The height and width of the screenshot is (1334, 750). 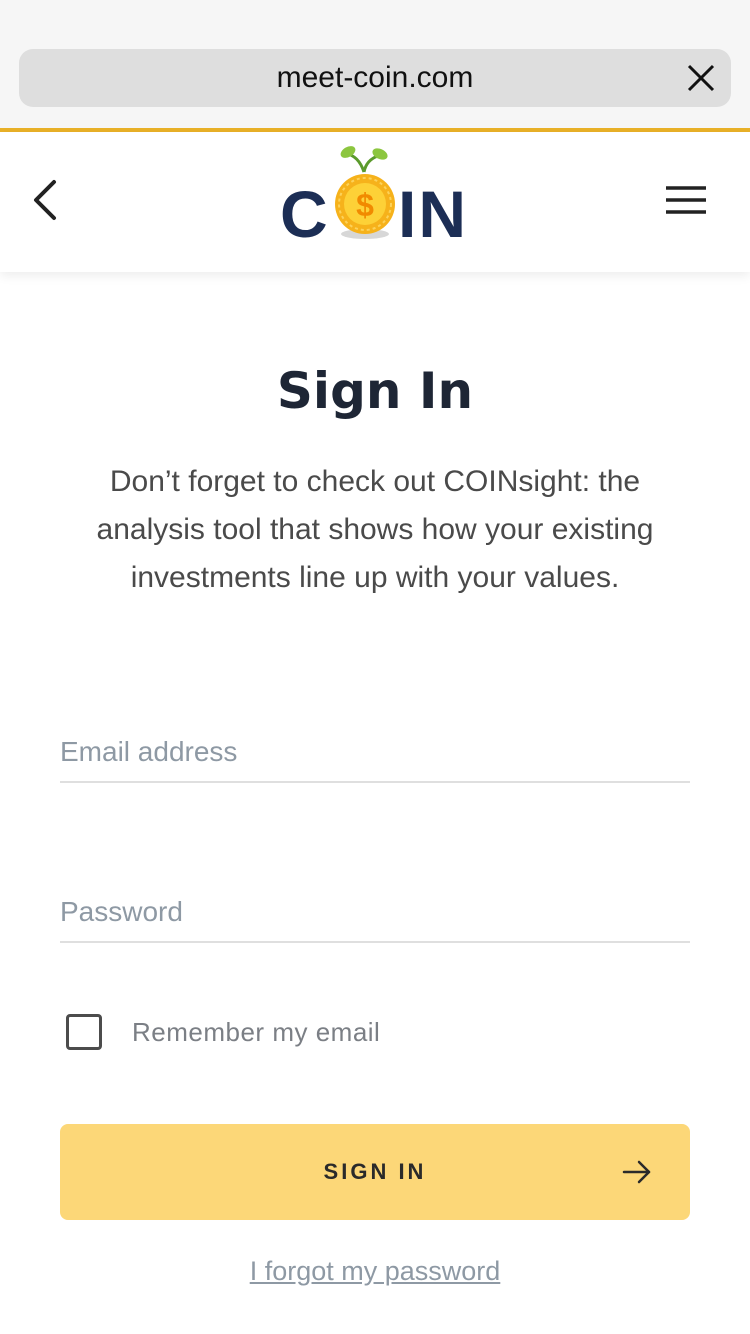 I want to click on url-text: meet-coin.com, so click(x=375, y=77).